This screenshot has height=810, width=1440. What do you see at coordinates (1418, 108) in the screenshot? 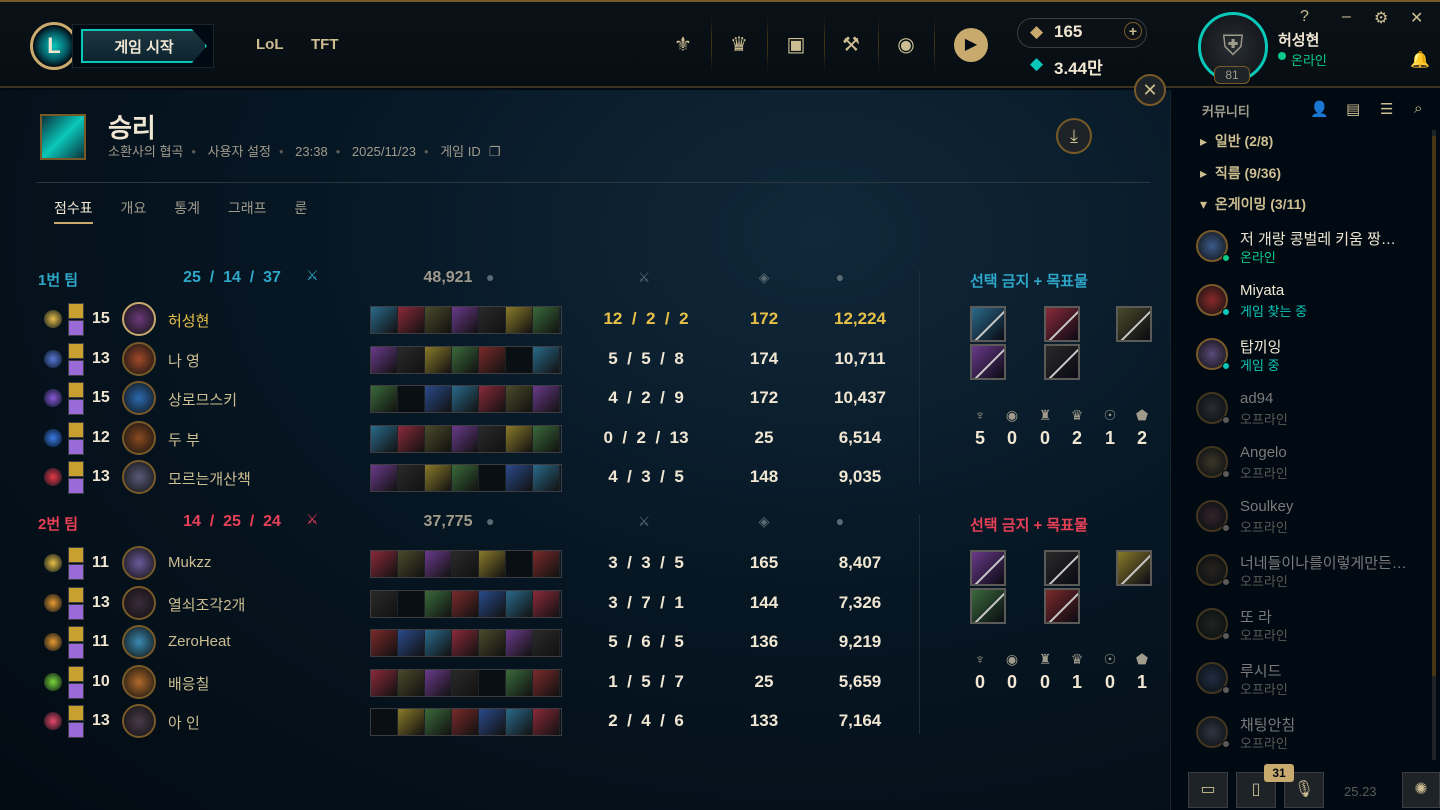
I see `search-icon: ⌕` at bounding box center [1418, 108].